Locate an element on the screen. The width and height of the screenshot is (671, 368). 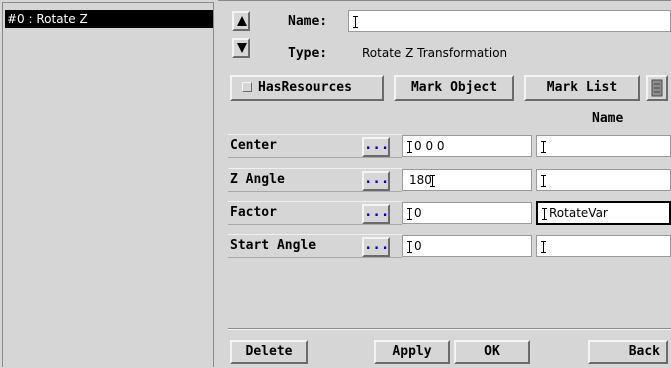
center-value-field: 0 0 0 is located at coordinates (467, 146).